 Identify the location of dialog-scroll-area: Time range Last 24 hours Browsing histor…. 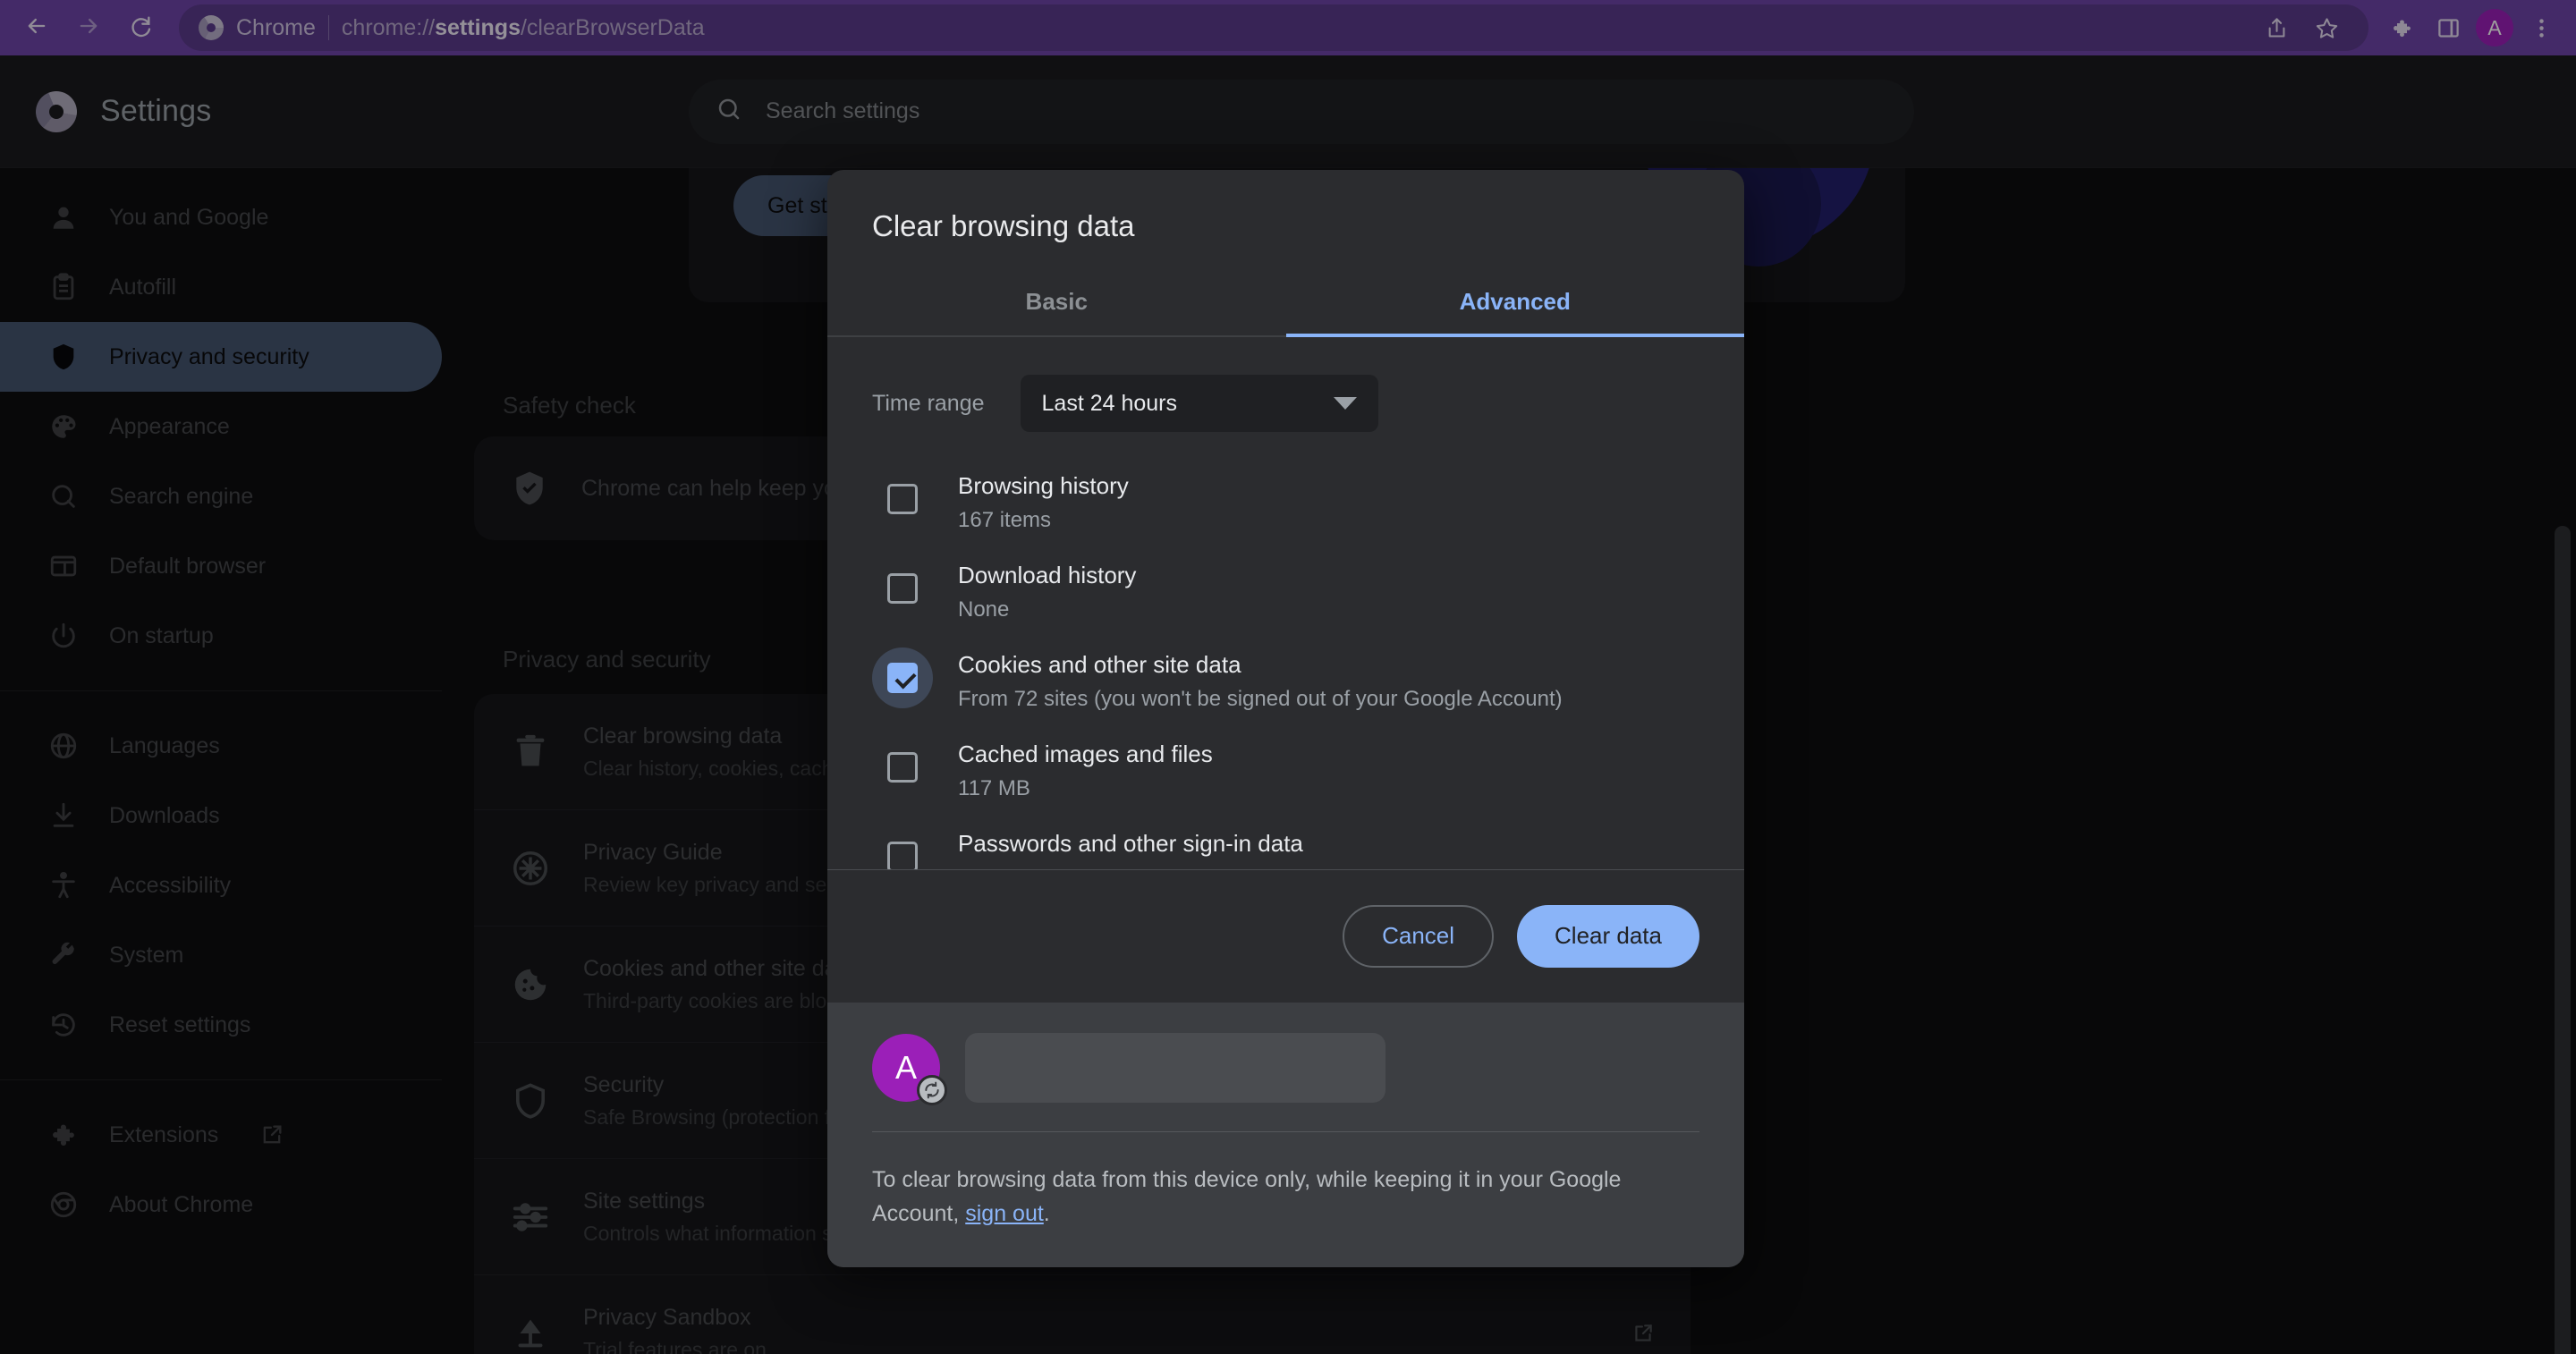
(1285, 603).